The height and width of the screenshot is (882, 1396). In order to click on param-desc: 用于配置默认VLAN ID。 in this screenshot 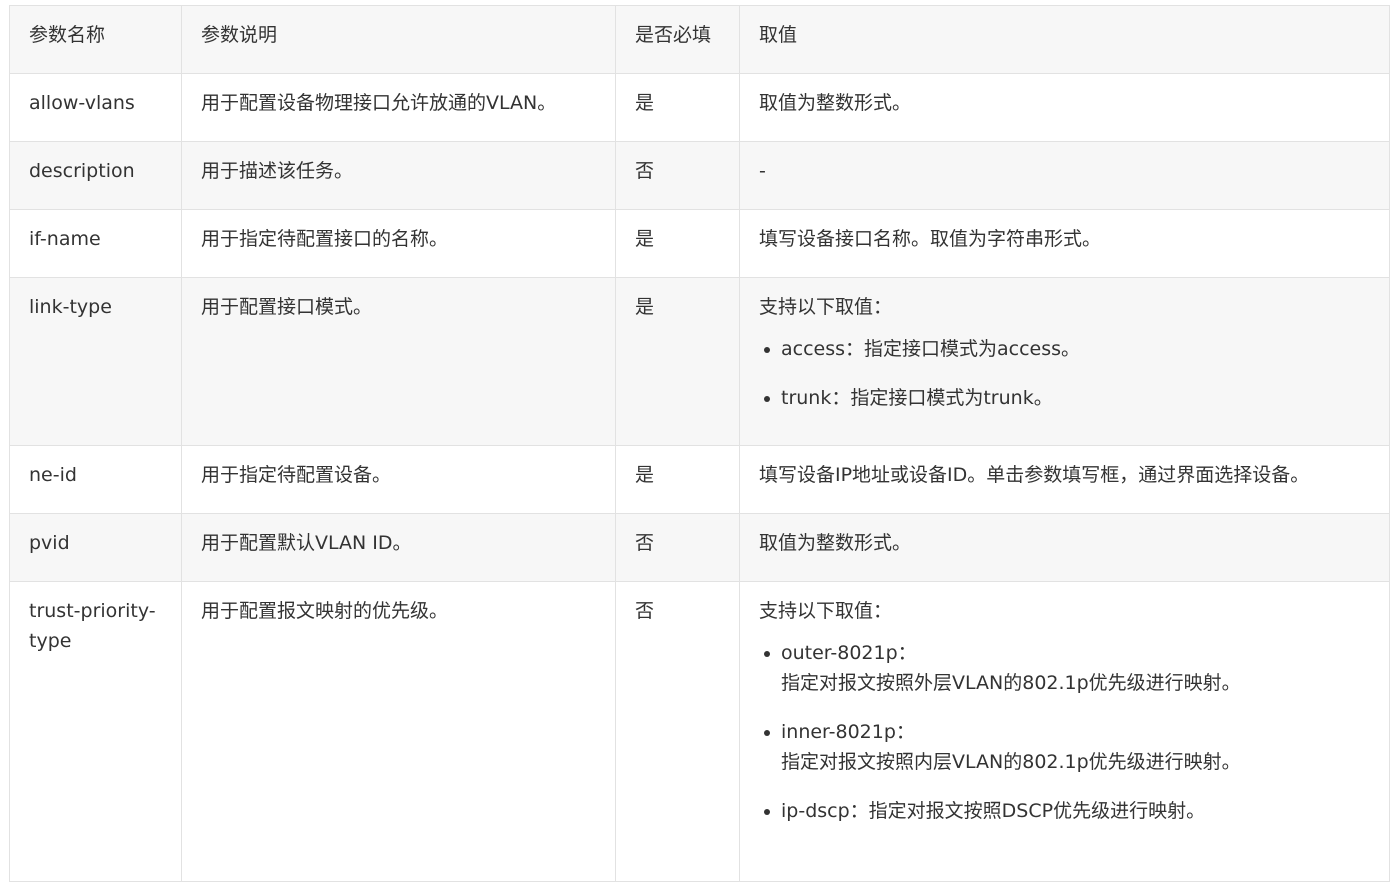, I will do `click(398, 547)`.